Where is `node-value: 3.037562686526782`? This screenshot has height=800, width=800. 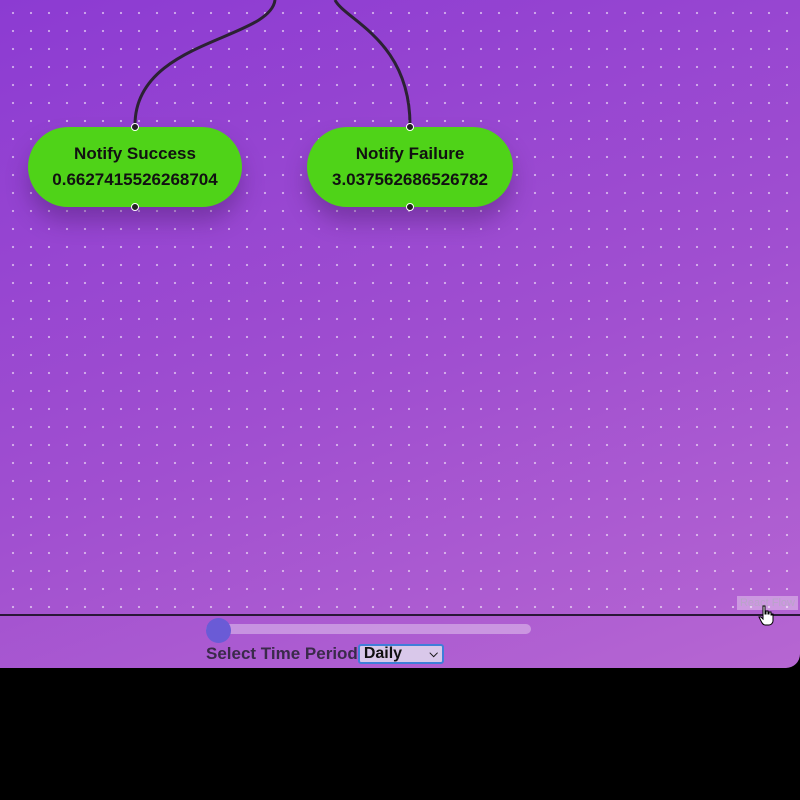 node-value: 3.037562686526782 is located at coordinates (410, 179).